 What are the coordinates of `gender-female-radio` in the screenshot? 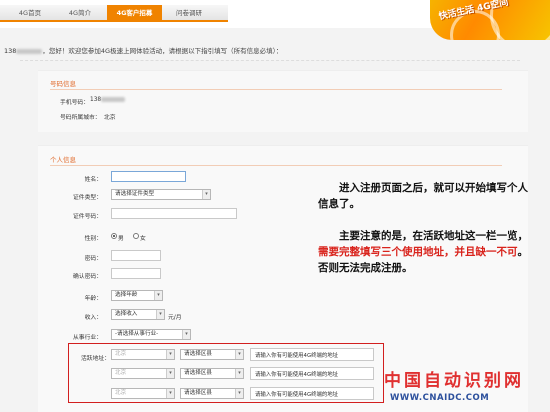 It's located at (136, 236).